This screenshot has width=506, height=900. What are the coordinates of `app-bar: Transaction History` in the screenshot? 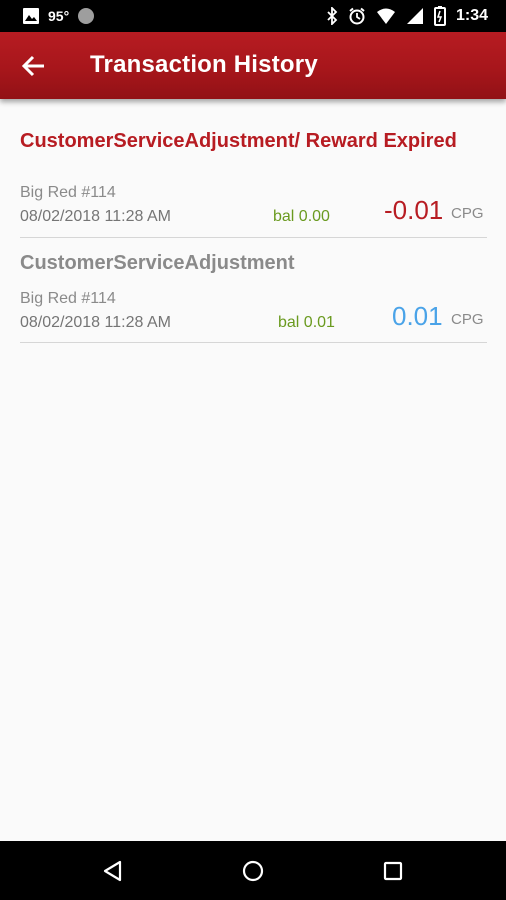 It's located at (253, 65).